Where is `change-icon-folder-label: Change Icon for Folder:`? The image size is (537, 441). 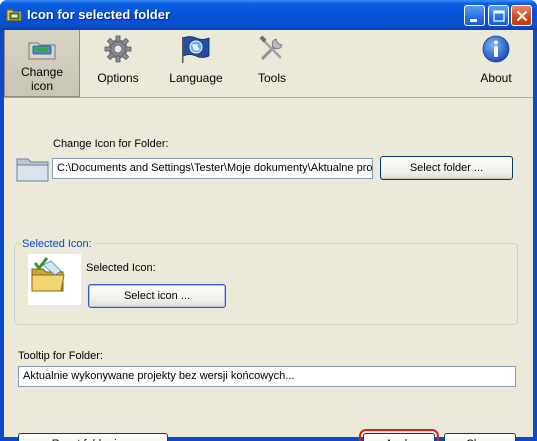 change-icon-folder-label: Change Icon for Folder: is located at coordinates (111, 144).